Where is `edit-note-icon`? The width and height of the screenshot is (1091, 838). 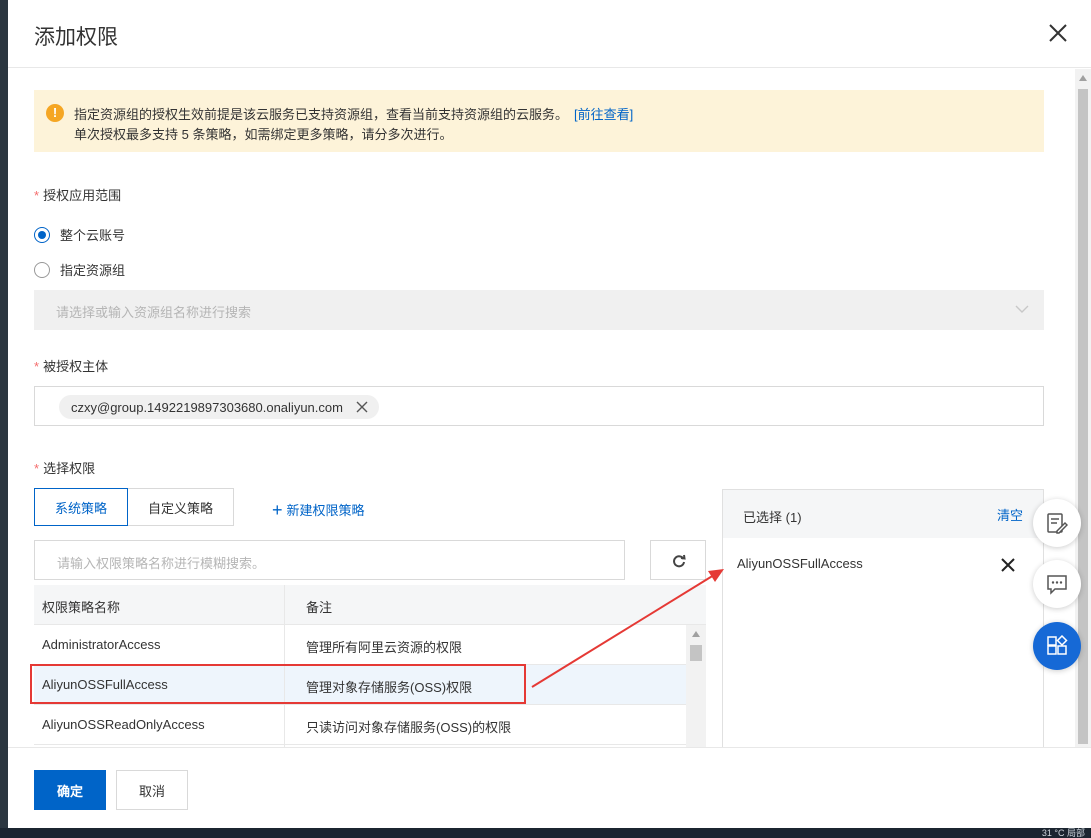 edit-note-icon is located at coordinates (1057, 523).